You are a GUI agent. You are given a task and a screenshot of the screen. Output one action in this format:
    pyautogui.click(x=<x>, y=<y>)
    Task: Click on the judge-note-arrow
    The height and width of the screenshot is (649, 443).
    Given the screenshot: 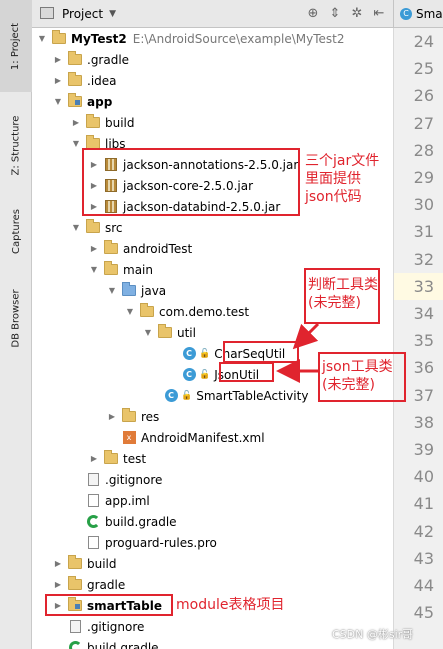 What is the action you would take?
    pyautogui.click(x=306, y=336)
    